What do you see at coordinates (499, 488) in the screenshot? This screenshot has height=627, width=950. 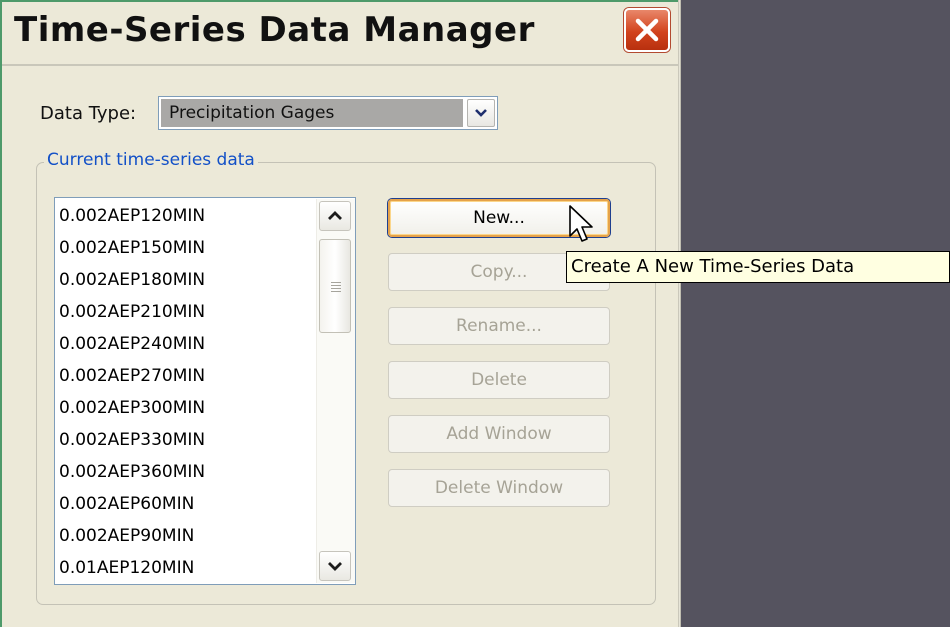 I see `delete-window-button: Delete Window` at bounding box center [499, 488].